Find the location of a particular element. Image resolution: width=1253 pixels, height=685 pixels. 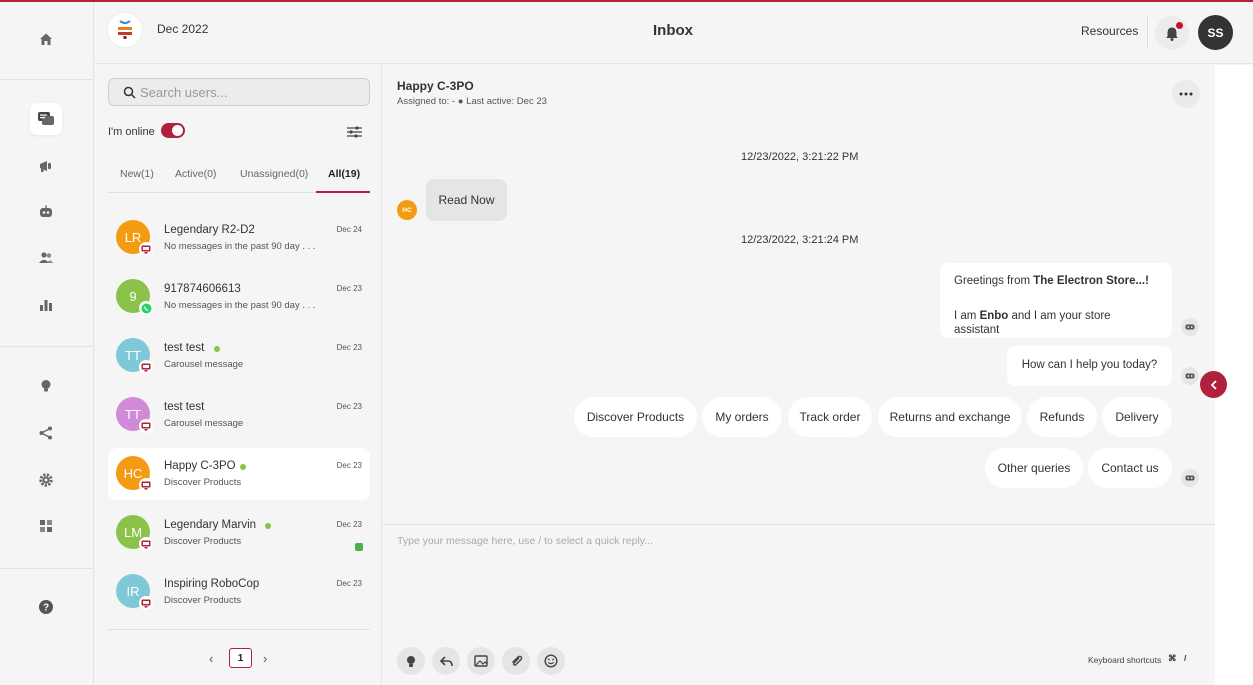

chevron-left-icon is located at coordinates (1213, 384).